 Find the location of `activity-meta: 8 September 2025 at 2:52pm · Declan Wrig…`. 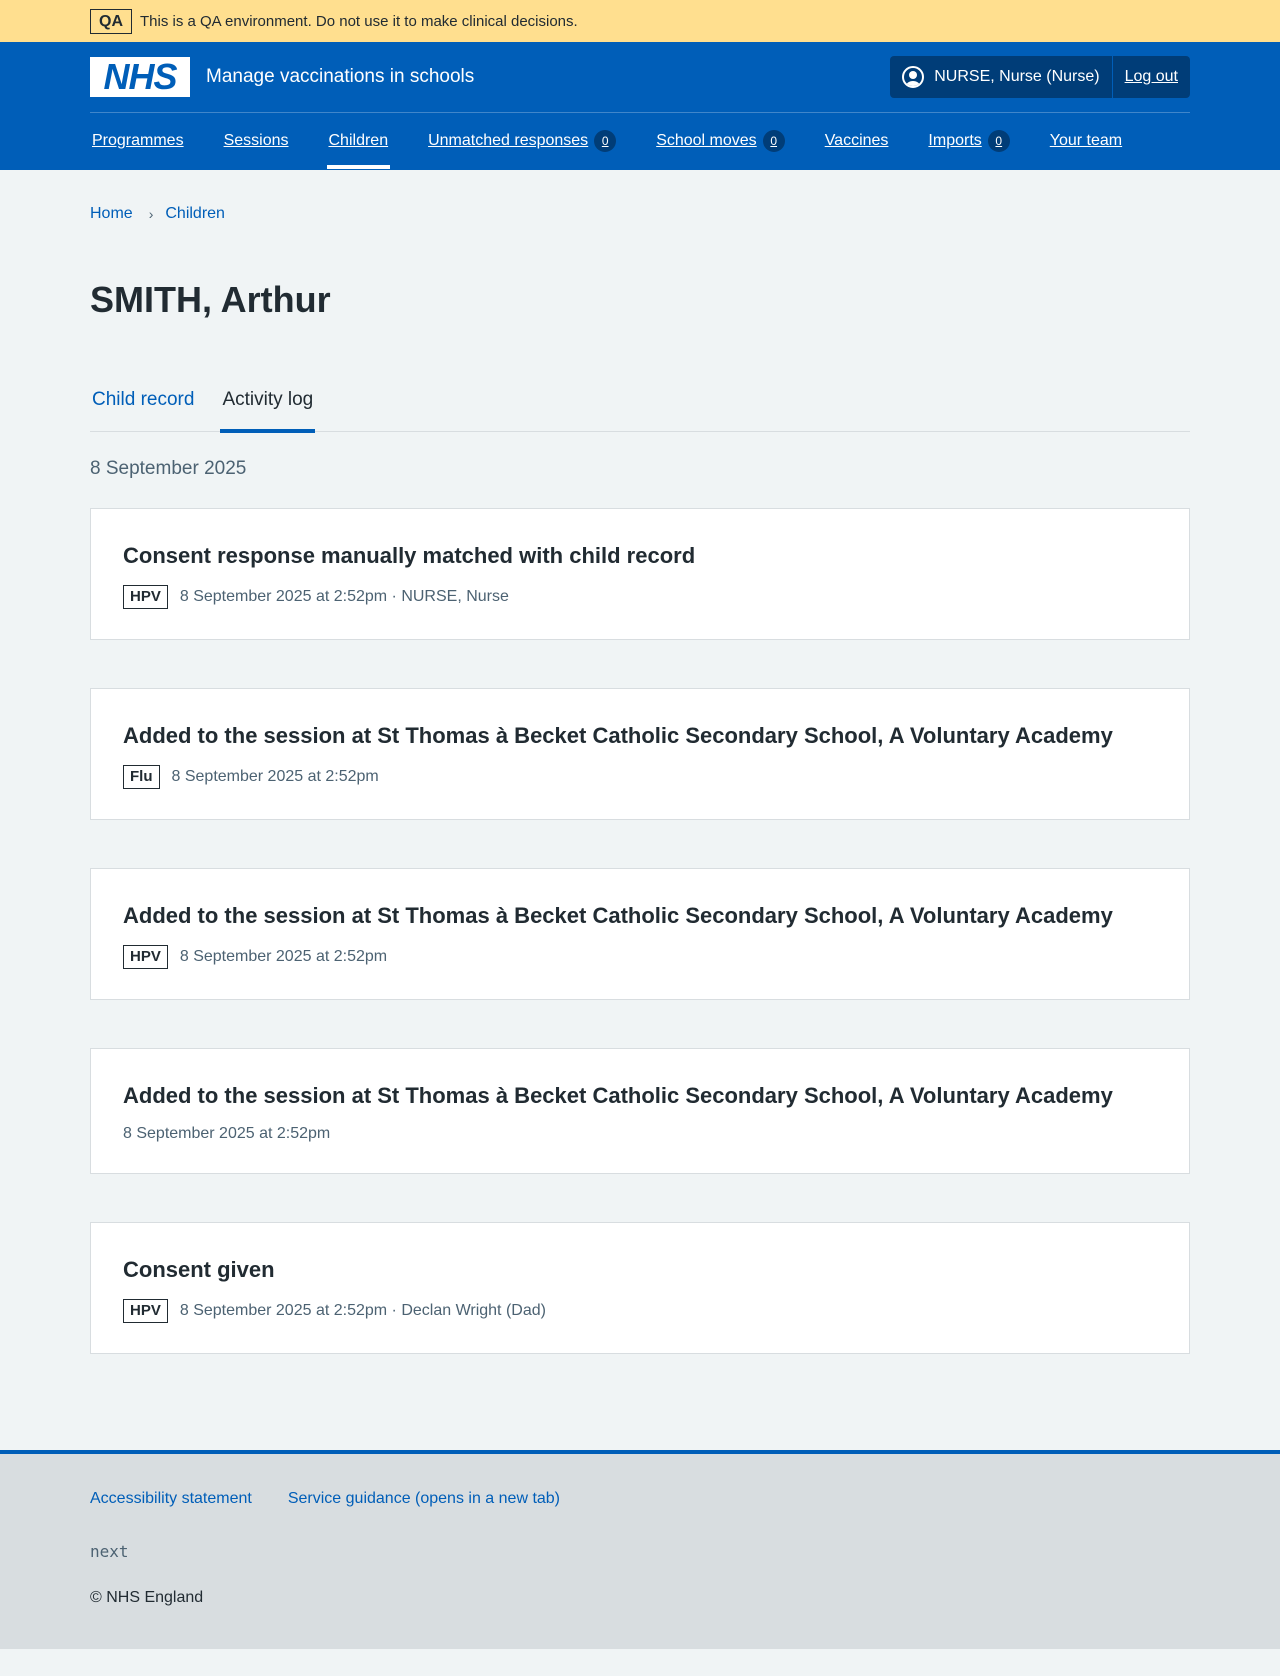

activity-meta: 8 September 2025 at 2:52pm · Declan Wrig… is located at coordinates (362, 1310).